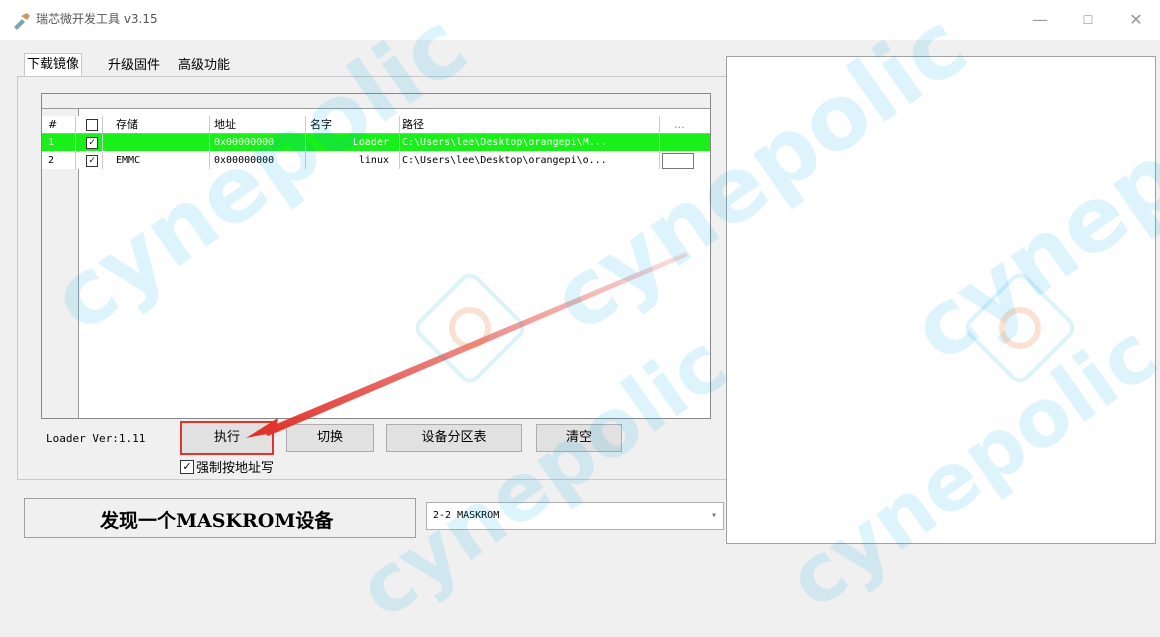 The image size is (1160, 637). What do you see at coordinates (580, 20) in the screenshot?
I see `title-bar` at bounding box center [580, 20].